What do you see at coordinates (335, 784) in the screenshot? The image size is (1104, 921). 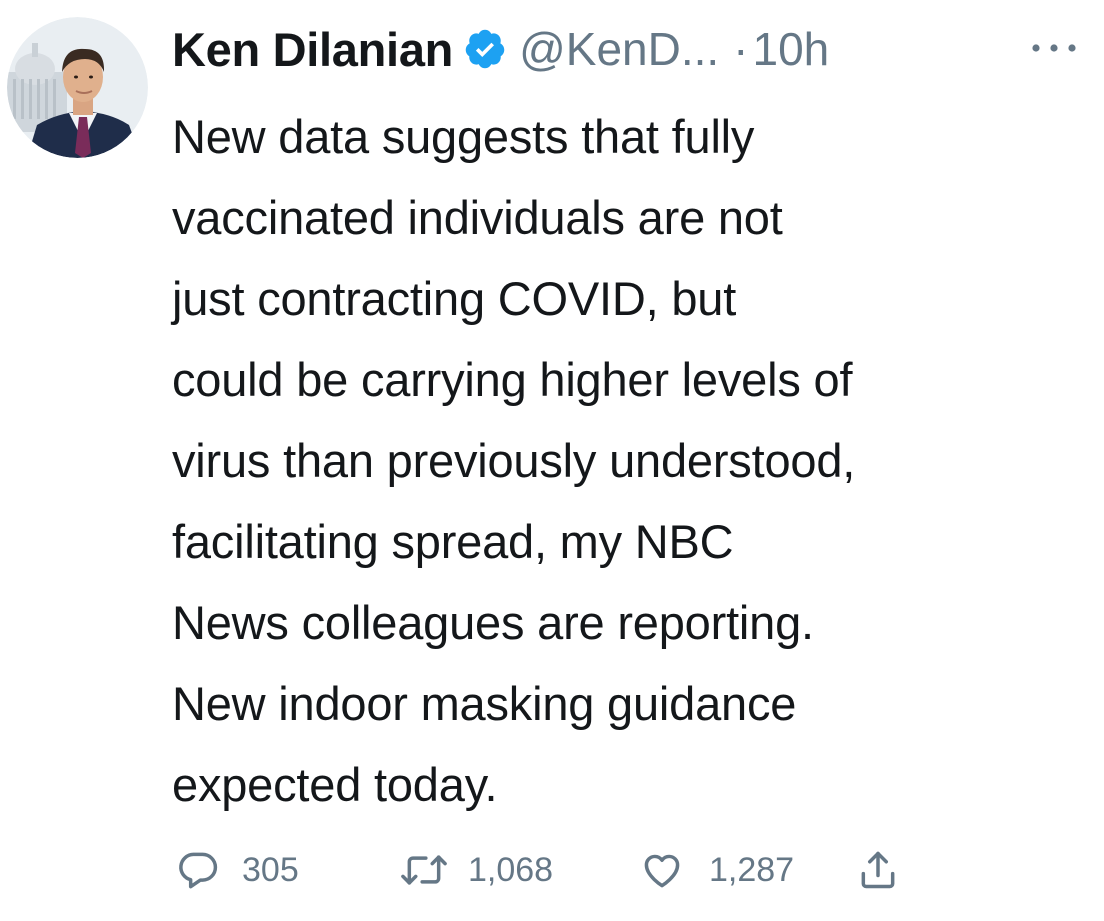 I see `tweet-text-line: expected today.` at bounding box center [335, 784].